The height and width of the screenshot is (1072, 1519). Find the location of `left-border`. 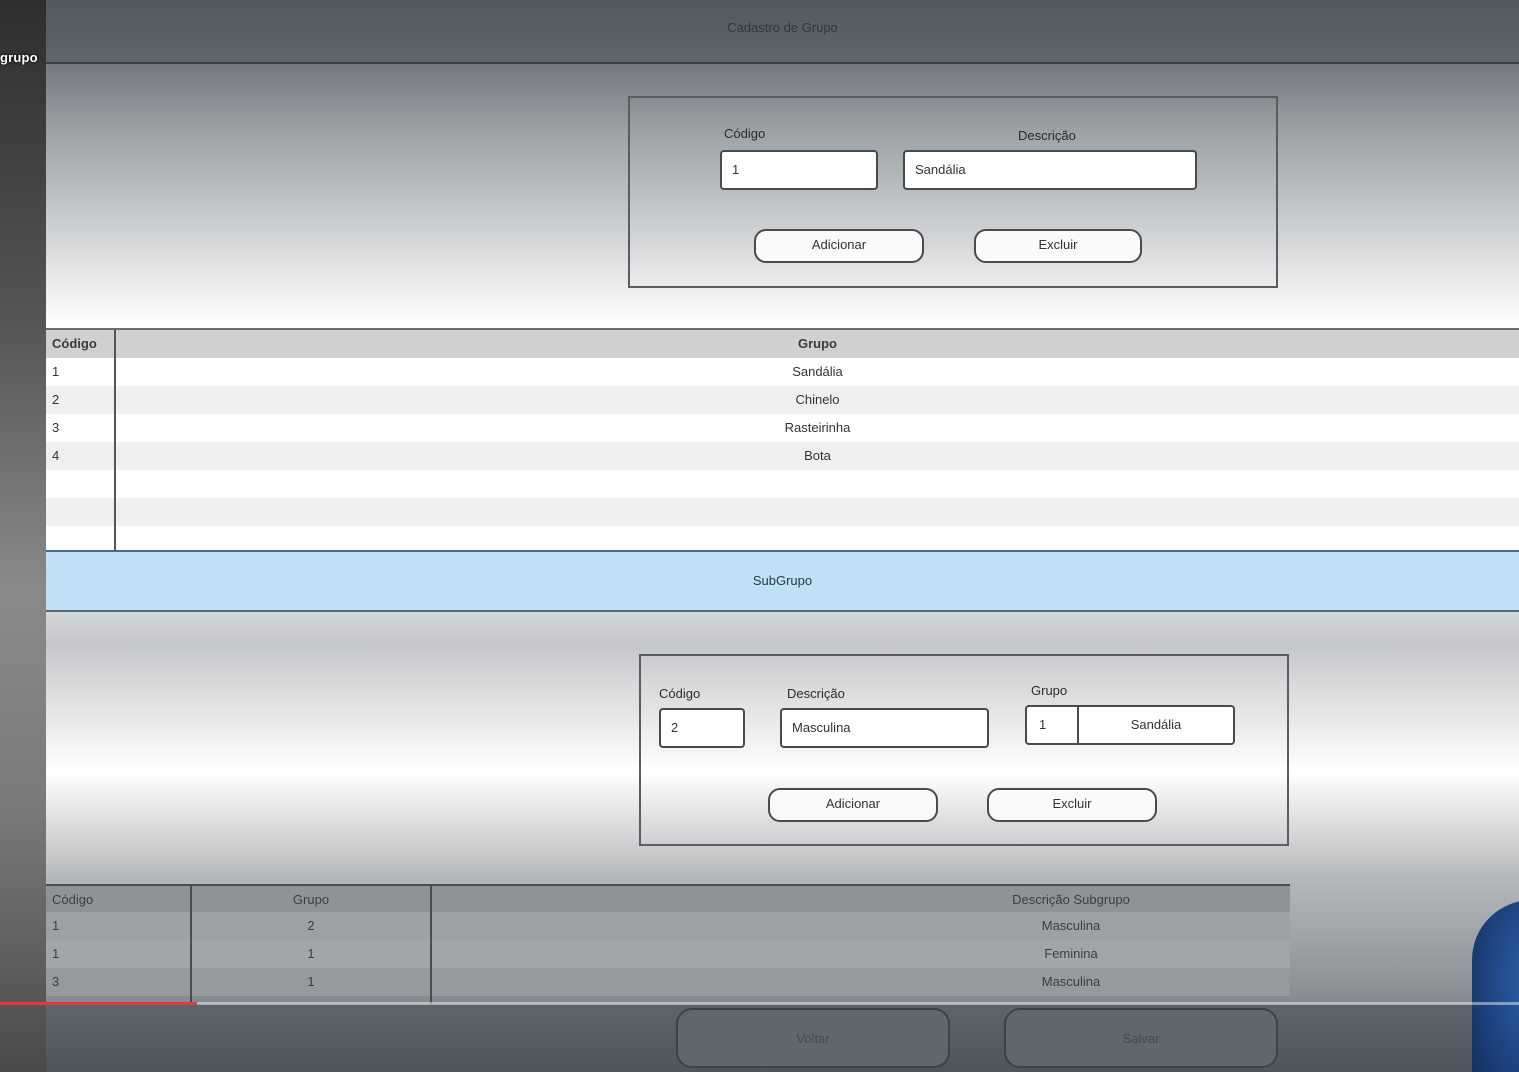

left-border is located at coordinates (24, 536).